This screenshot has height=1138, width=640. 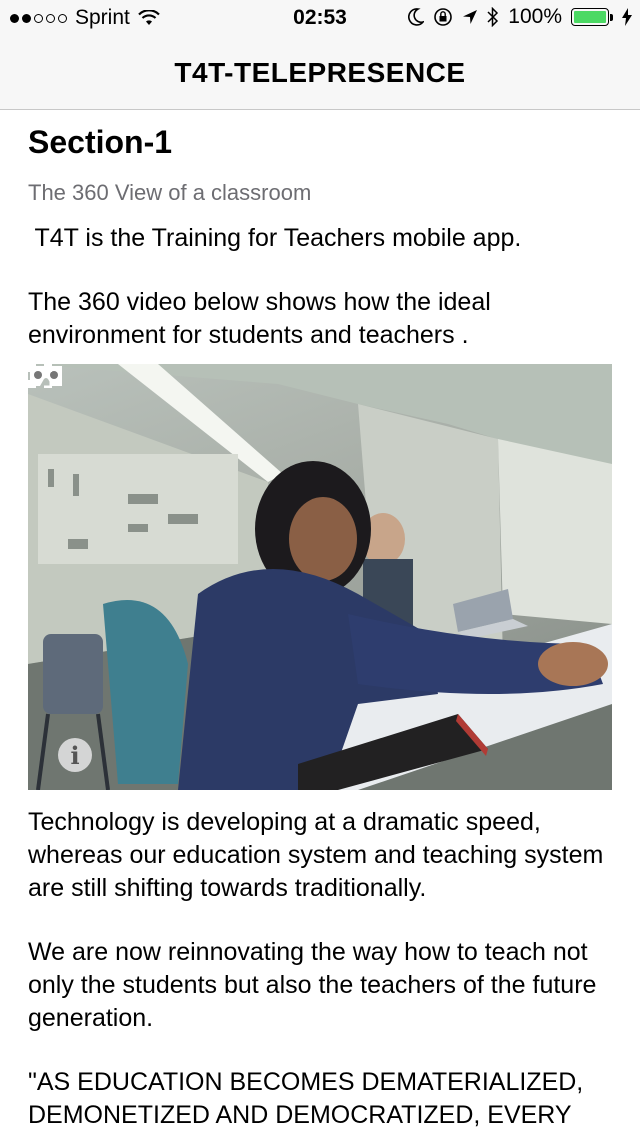 I want to click on fullscreen-icon, so click(x=40, y=376).